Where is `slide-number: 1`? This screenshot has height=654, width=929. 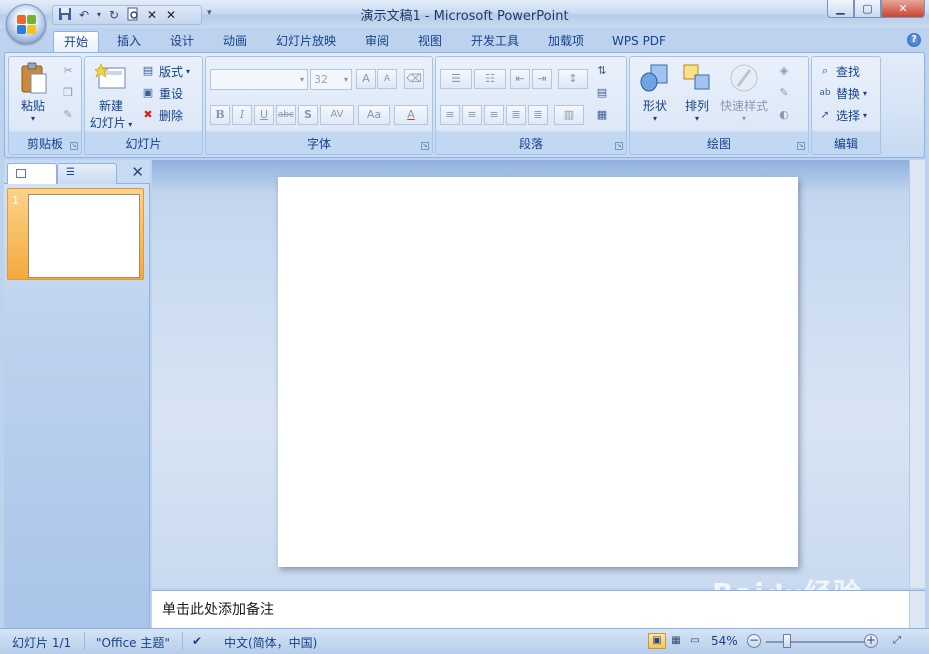
slide-number: 1 is located at coordinates (15, 200).